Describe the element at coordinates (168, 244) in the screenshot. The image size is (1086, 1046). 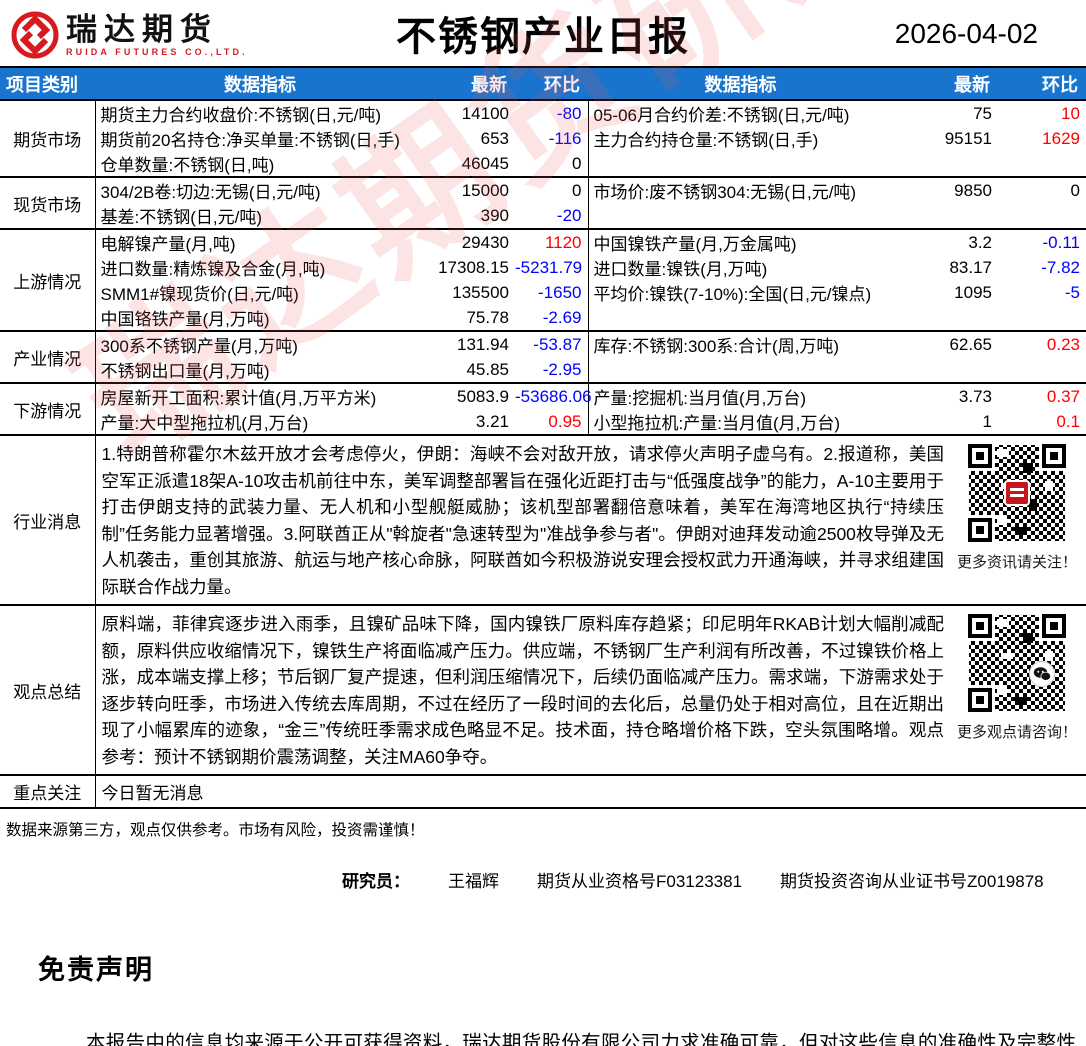
I see `indicator-cell: 电解镍产量(月,吨)` at that location.